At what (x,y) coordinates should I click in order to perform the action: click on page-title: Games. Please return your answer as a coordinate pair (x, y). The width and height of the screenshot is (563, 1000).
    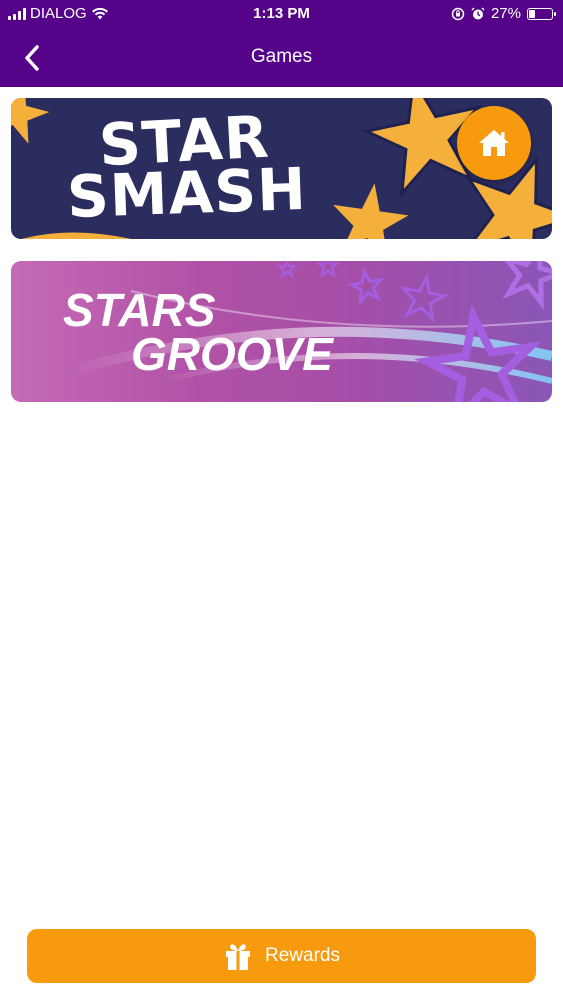
    Looking at the image, I should click on (281, 56).